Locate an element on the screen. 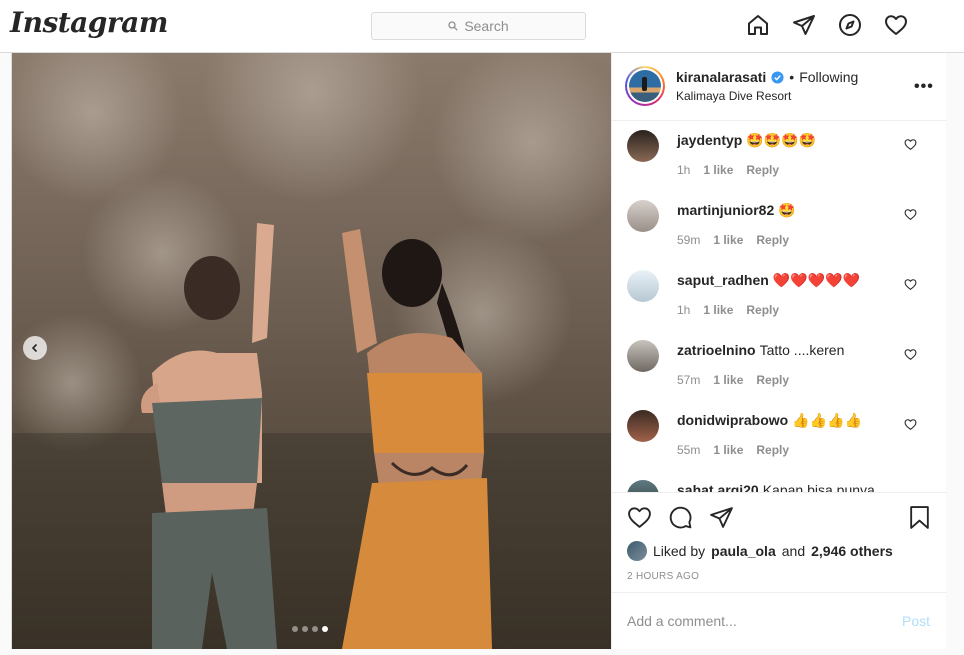 Image resolution: width=964 pixels, height=655 pixels. comment-time: 59m is located at coordinates (688, 240).